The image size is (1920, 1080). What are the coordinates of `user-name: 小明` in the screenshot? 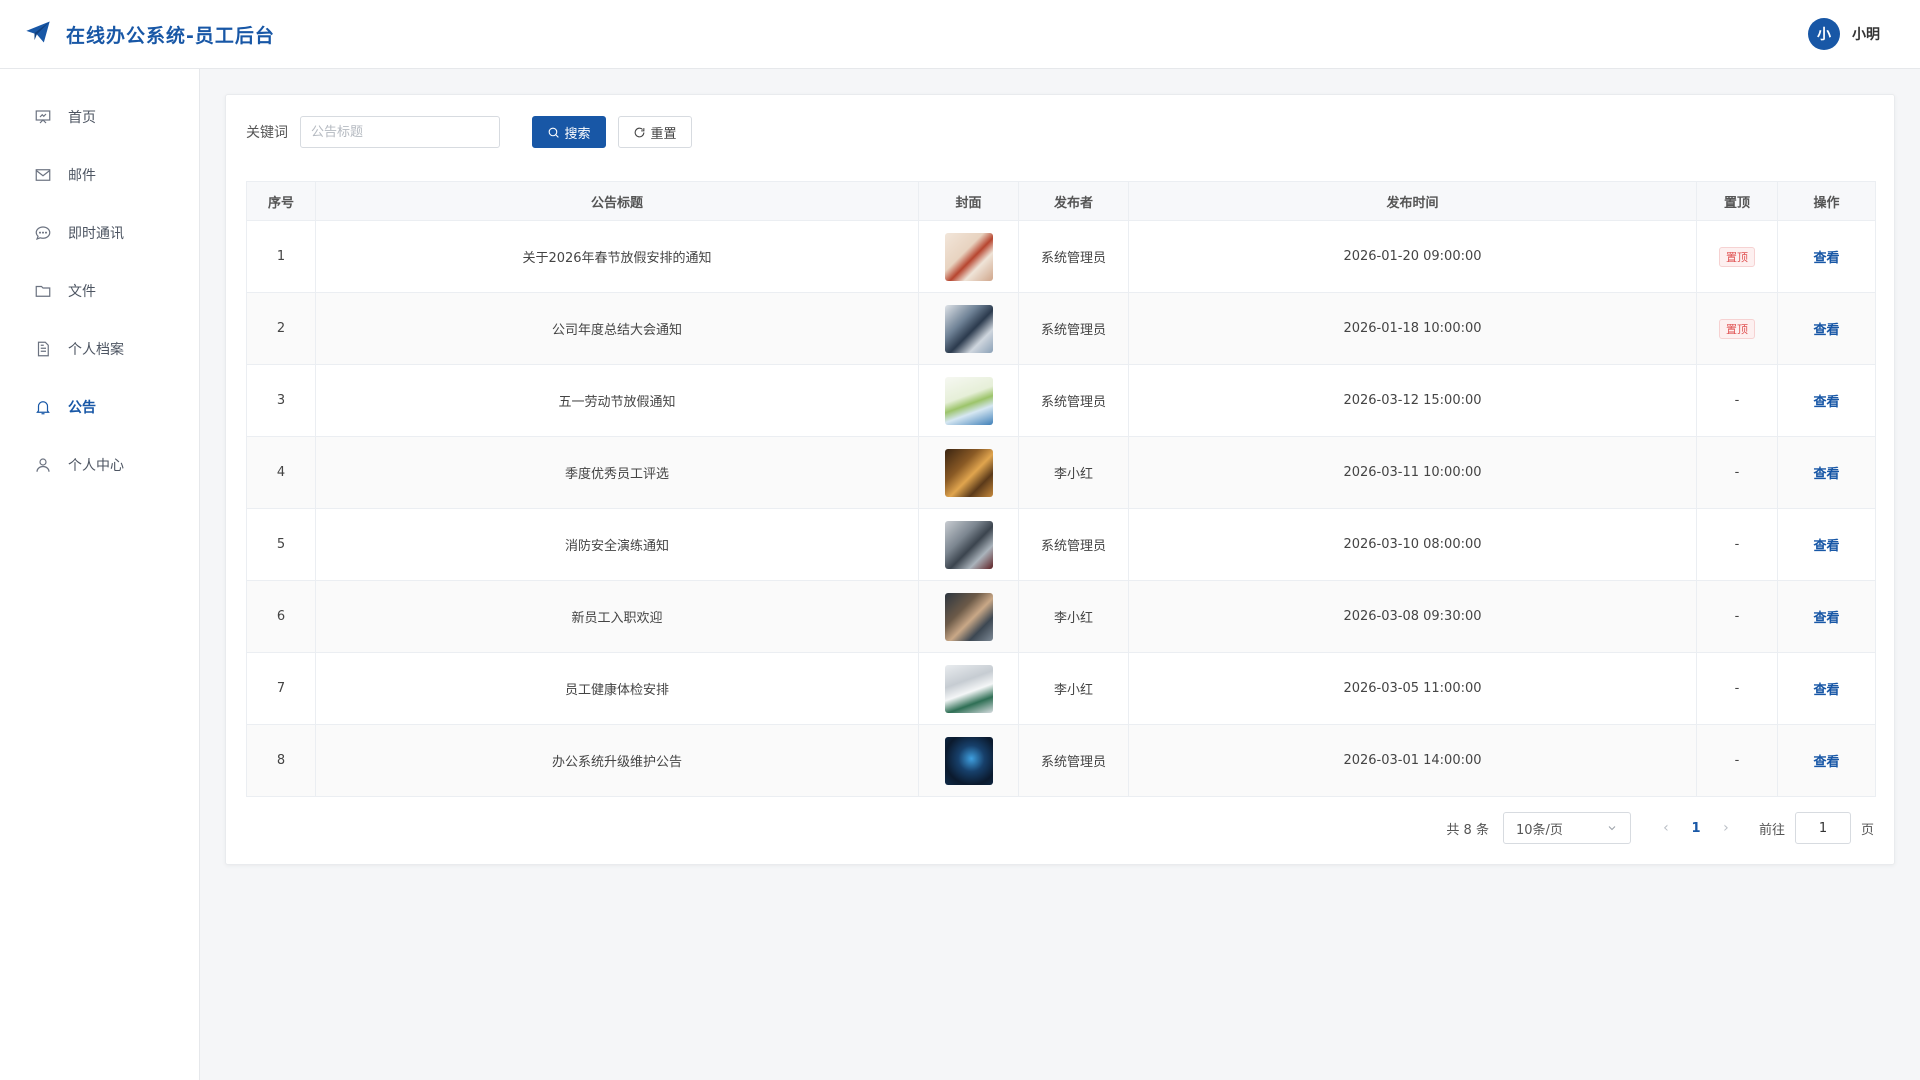 It's located at (1866, 34).